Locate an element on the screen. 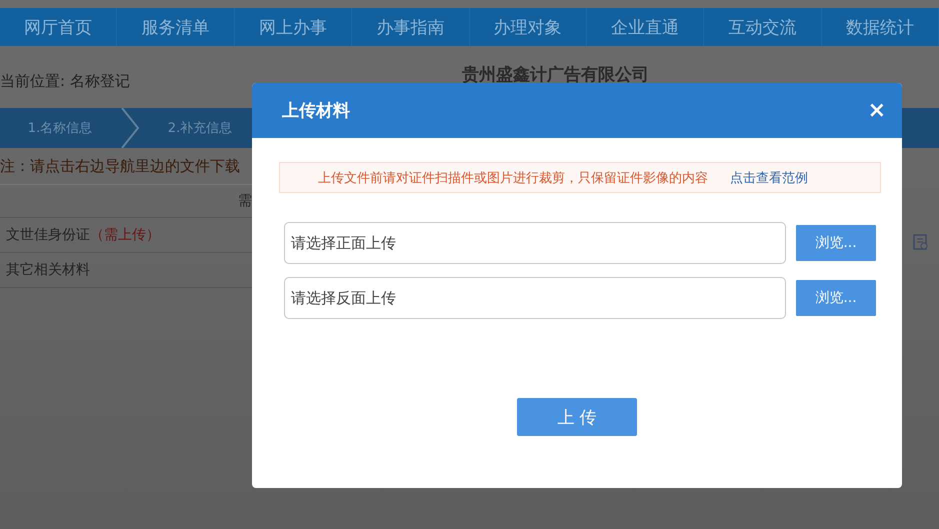 This screenshot has width=939, height=529. file-path-field: 请选择正面上传 is located at coordinates (535, 243).